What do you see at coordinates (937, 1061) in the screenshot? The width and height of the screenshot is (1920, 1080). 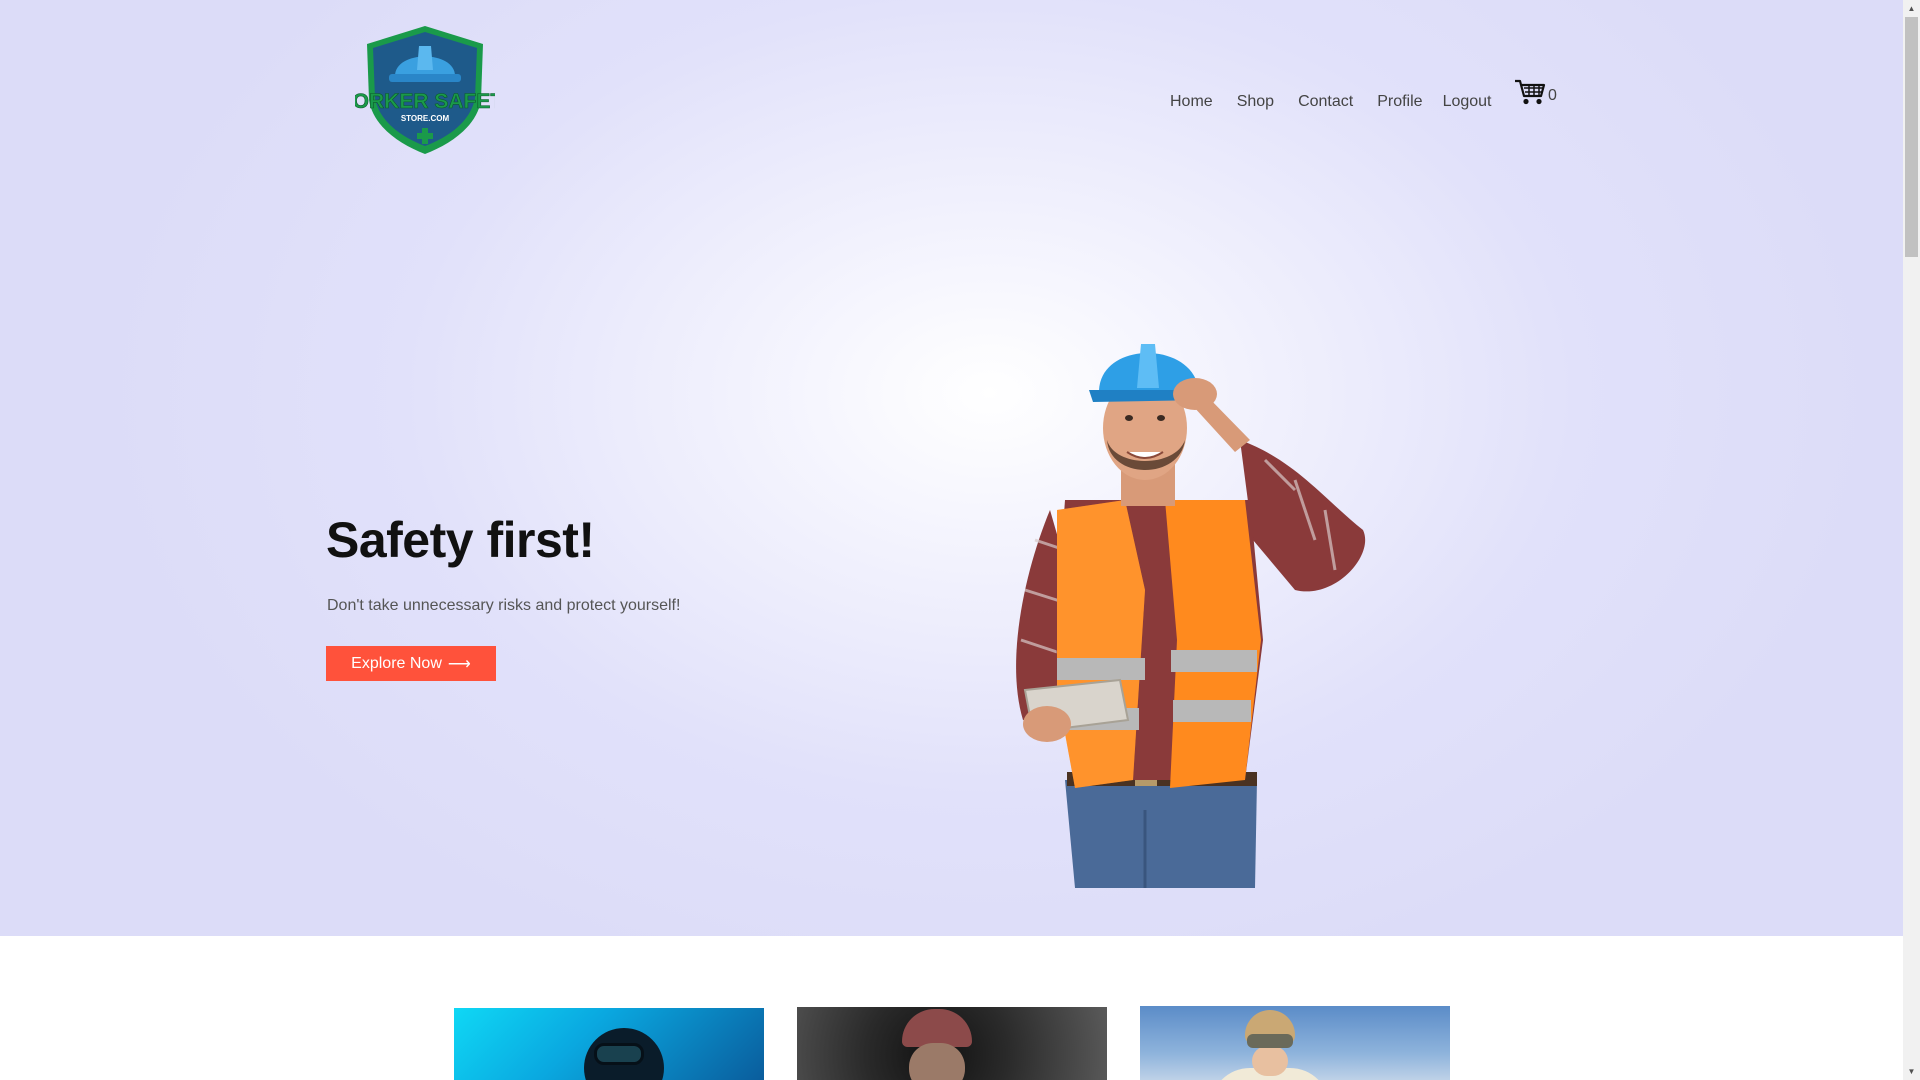 I see `worker-face` at bounding box center [937, 1061].